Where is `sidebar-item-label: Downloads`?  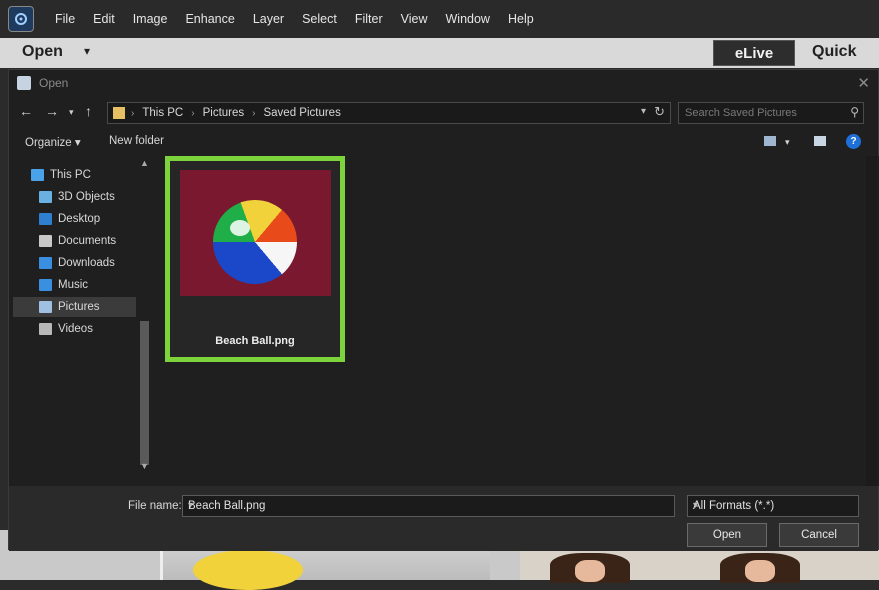 sidebar-item-label: Downloads is located at coordinates (86, 263).